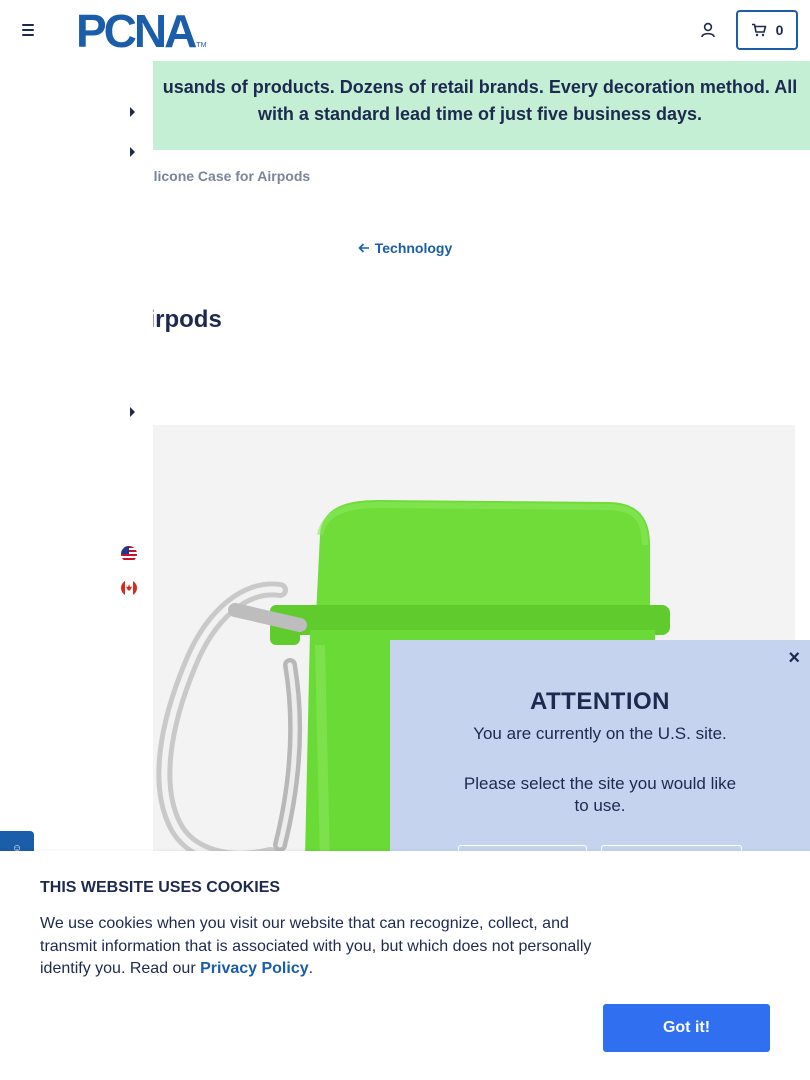 This screenshot has height=1080, width=810. What do you see at coordinates (600, 733) in the screenshot?
I see `modal-message: You are currently on the U.S. site.` at bounding box center [600, 733].